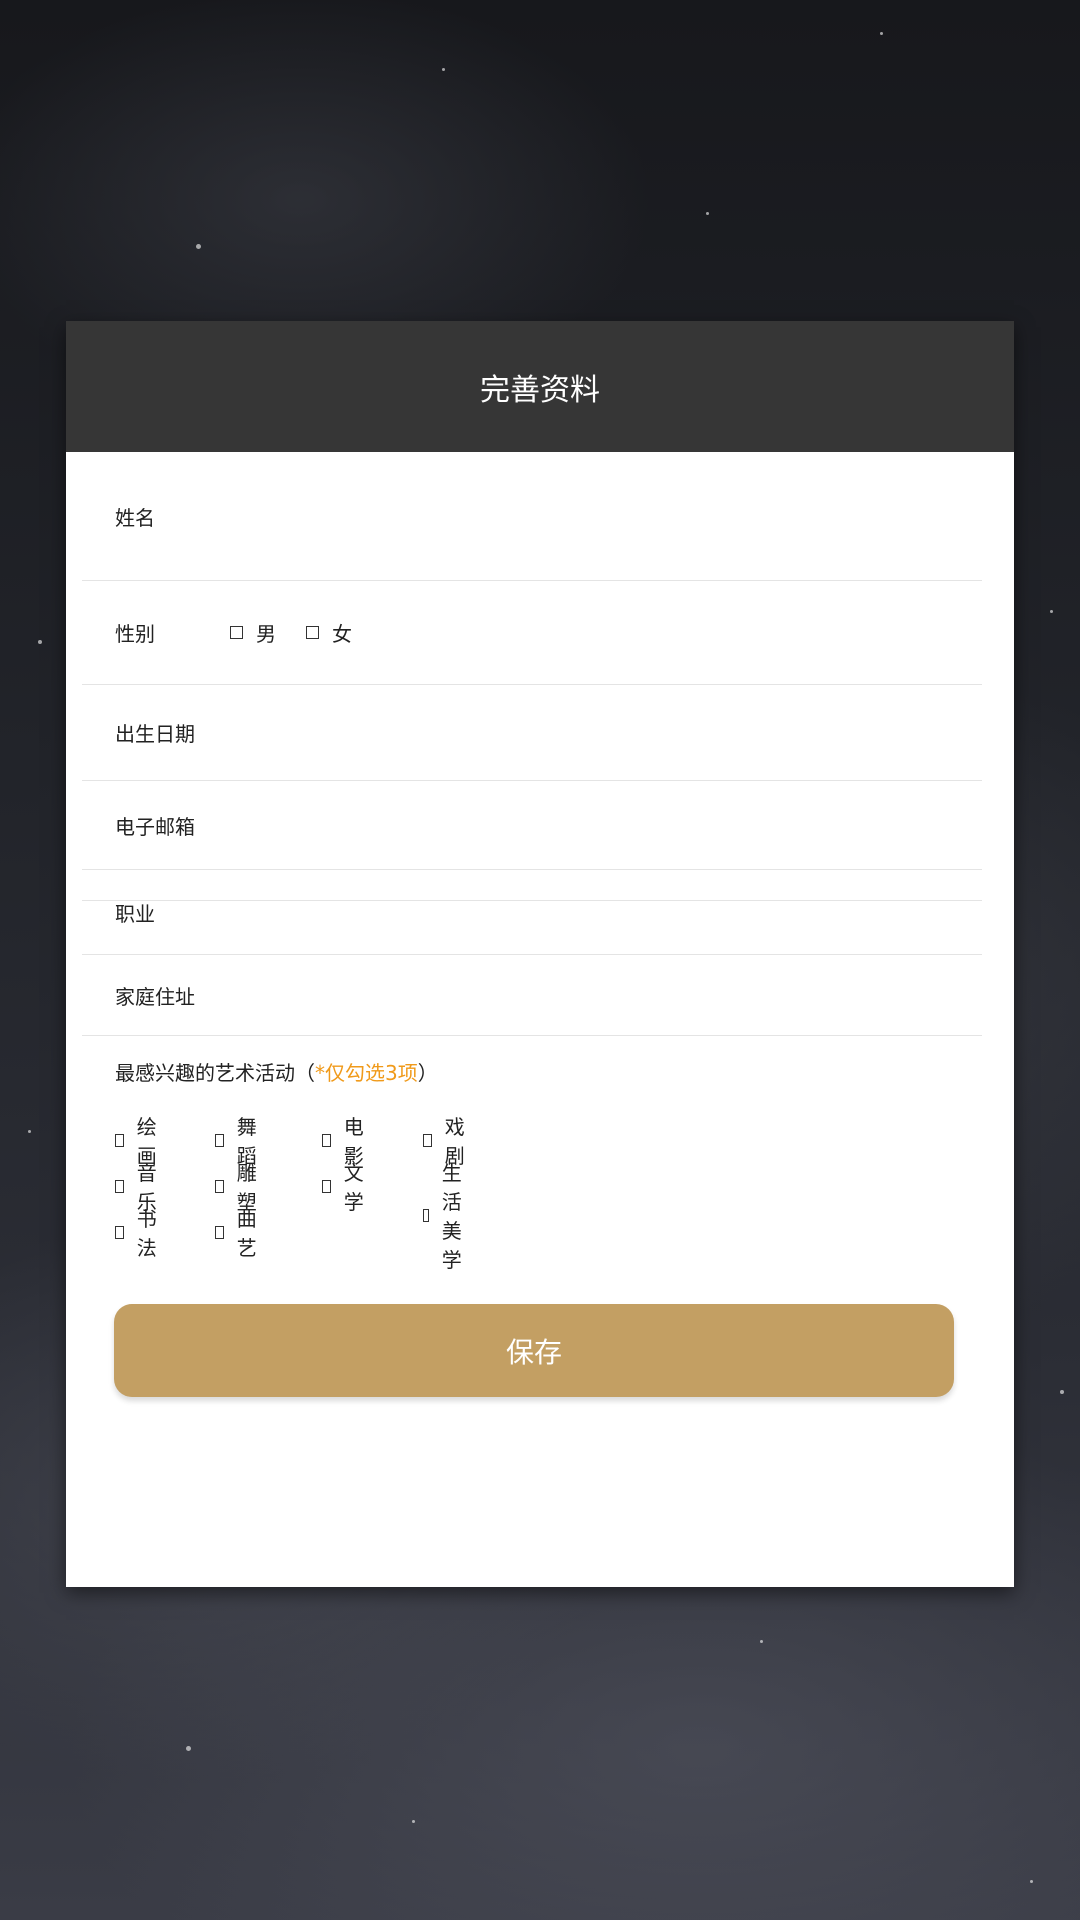 This screenshot has width=1080, height=1920. Describe the element at coordinates (329, 632) in the screenshot. I see `gender-option-female: 女` at that location.